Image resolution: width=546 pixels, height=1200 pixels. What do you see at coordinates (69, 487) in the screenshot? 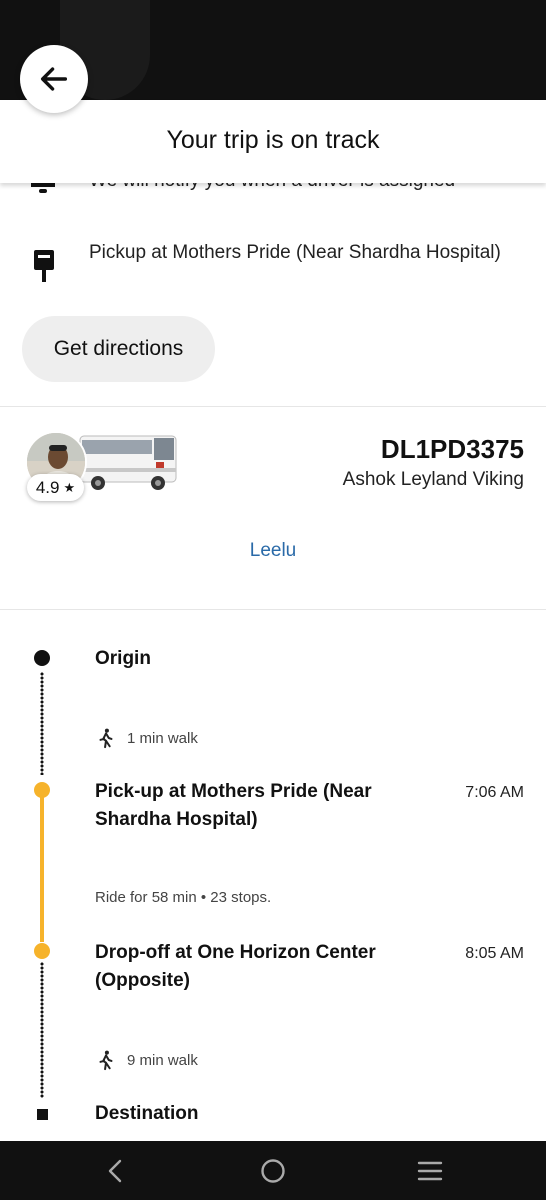
I see `star-icon: ★` at bounding box center [69, 487].